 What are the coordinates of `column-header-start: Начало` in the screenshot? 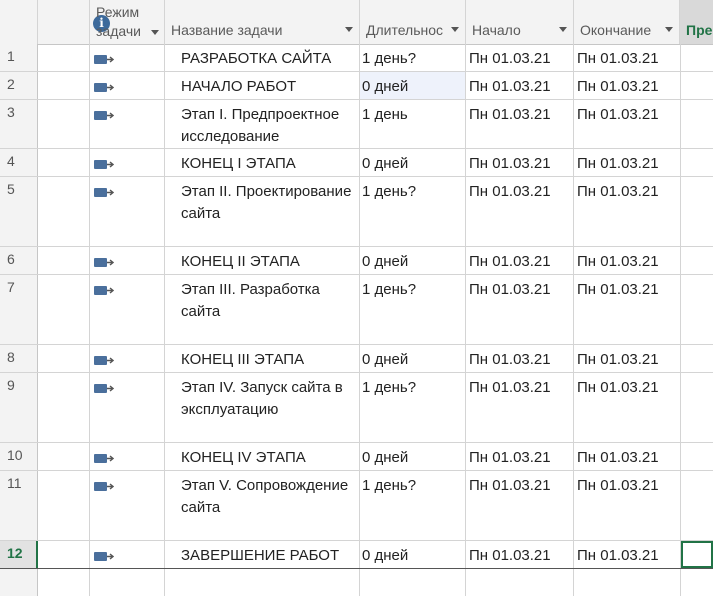 It's located at (520, 22).